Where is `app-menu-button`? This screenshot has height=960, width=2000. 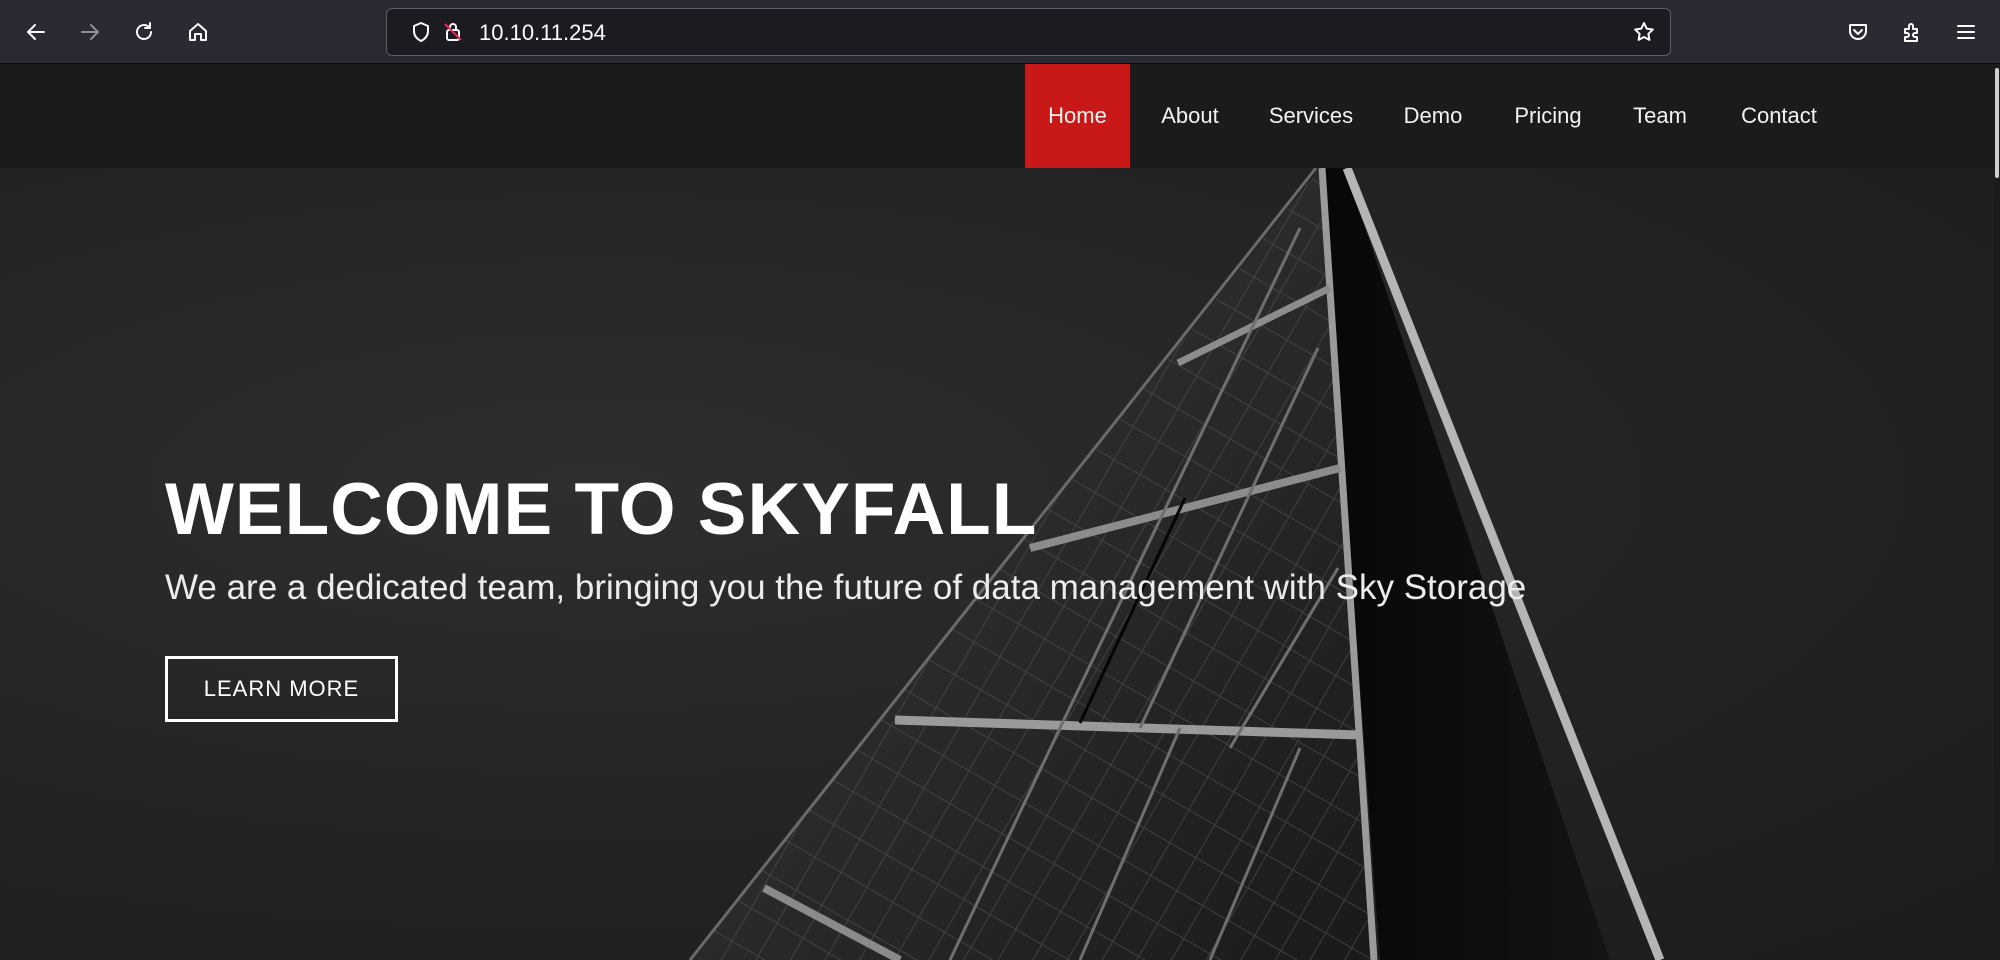
app-menu-button is located at coordinates (1966, 32).